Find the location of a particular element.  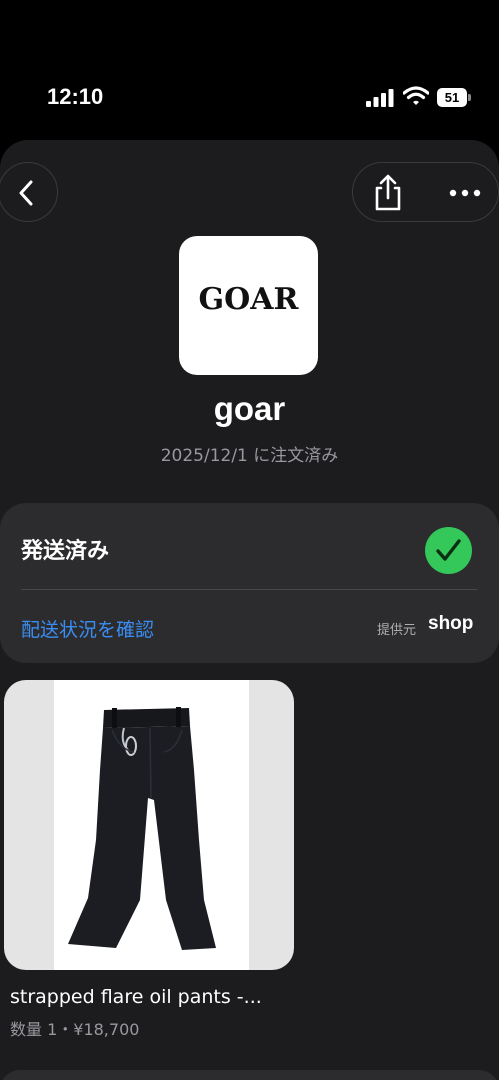

wifi-icon is located at coordinates (416, 95).